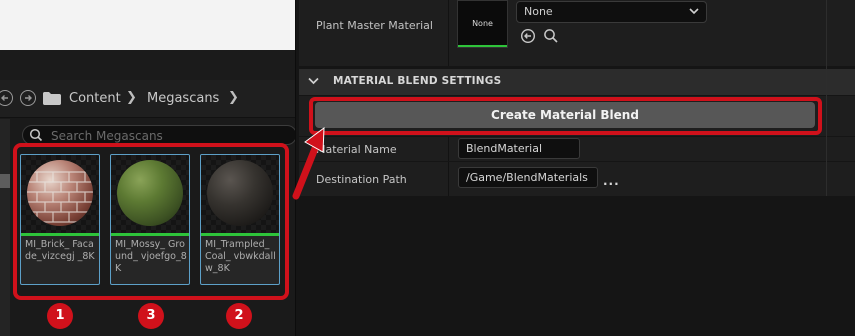 The image size is (855, 336). What do you see at coordinates (538, 11) in the screenshot?
I see `dropdown-value: None` at bounding box center [538, 11].